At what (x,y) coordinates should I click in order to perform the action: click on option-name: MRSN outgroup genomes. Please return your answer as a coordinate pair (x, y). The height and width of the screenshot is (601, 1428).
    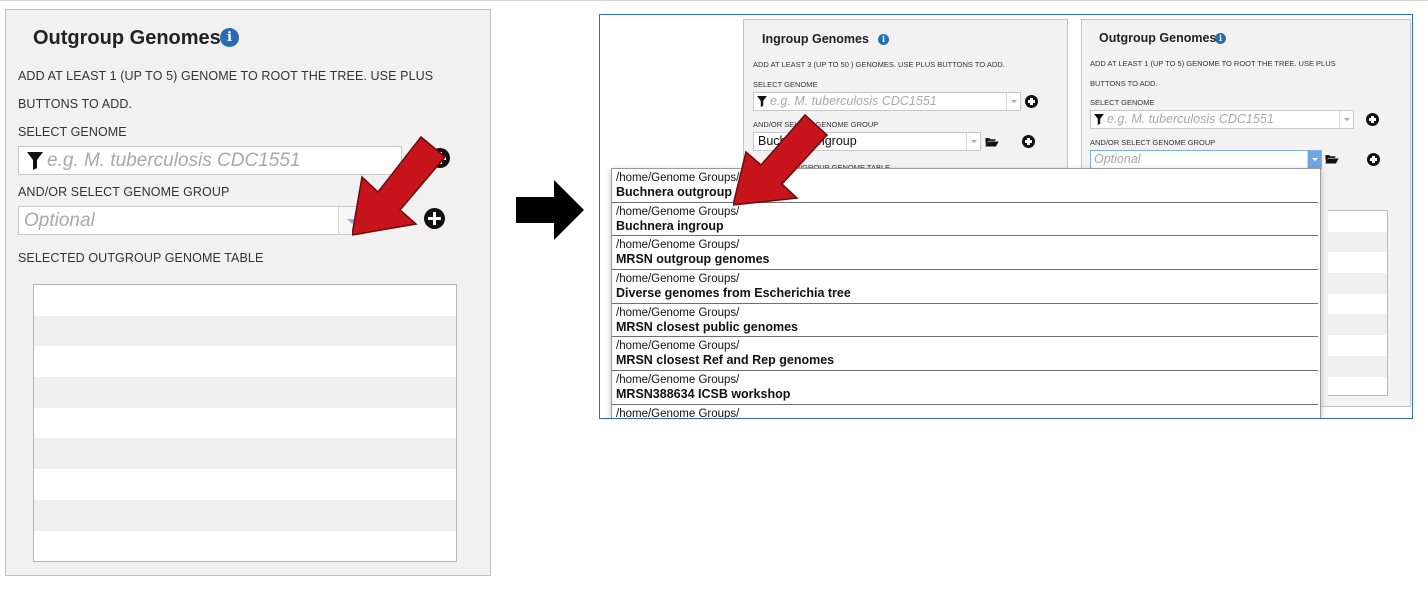
    Looking at the image, I should click on (693, 259).